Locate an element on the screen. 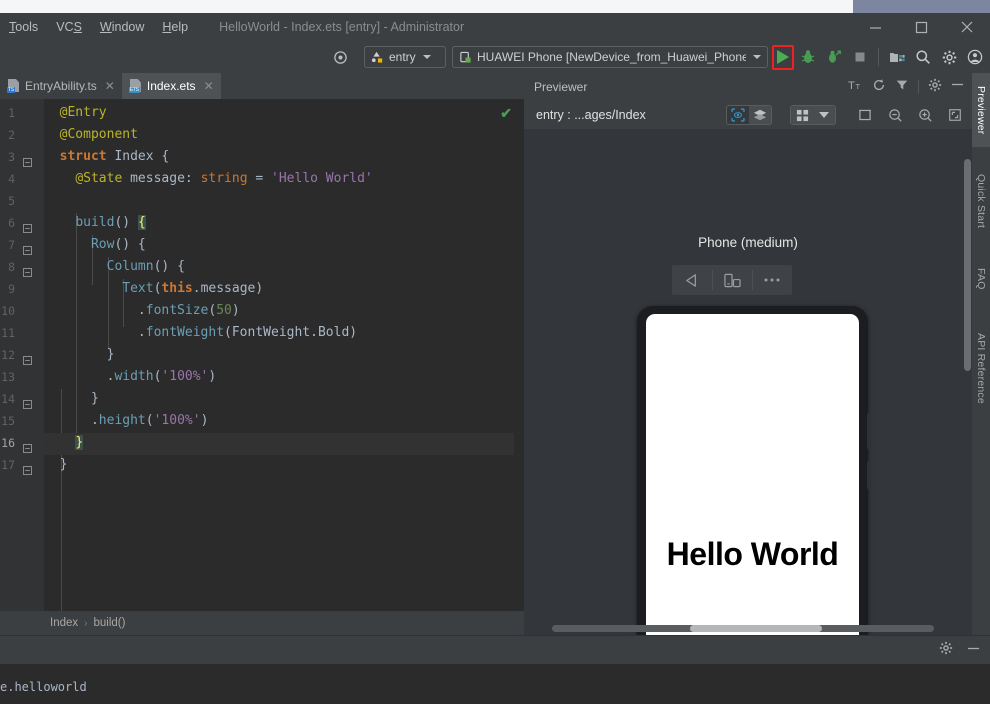  bottom-panel-header is located at coordinates (495, 649).